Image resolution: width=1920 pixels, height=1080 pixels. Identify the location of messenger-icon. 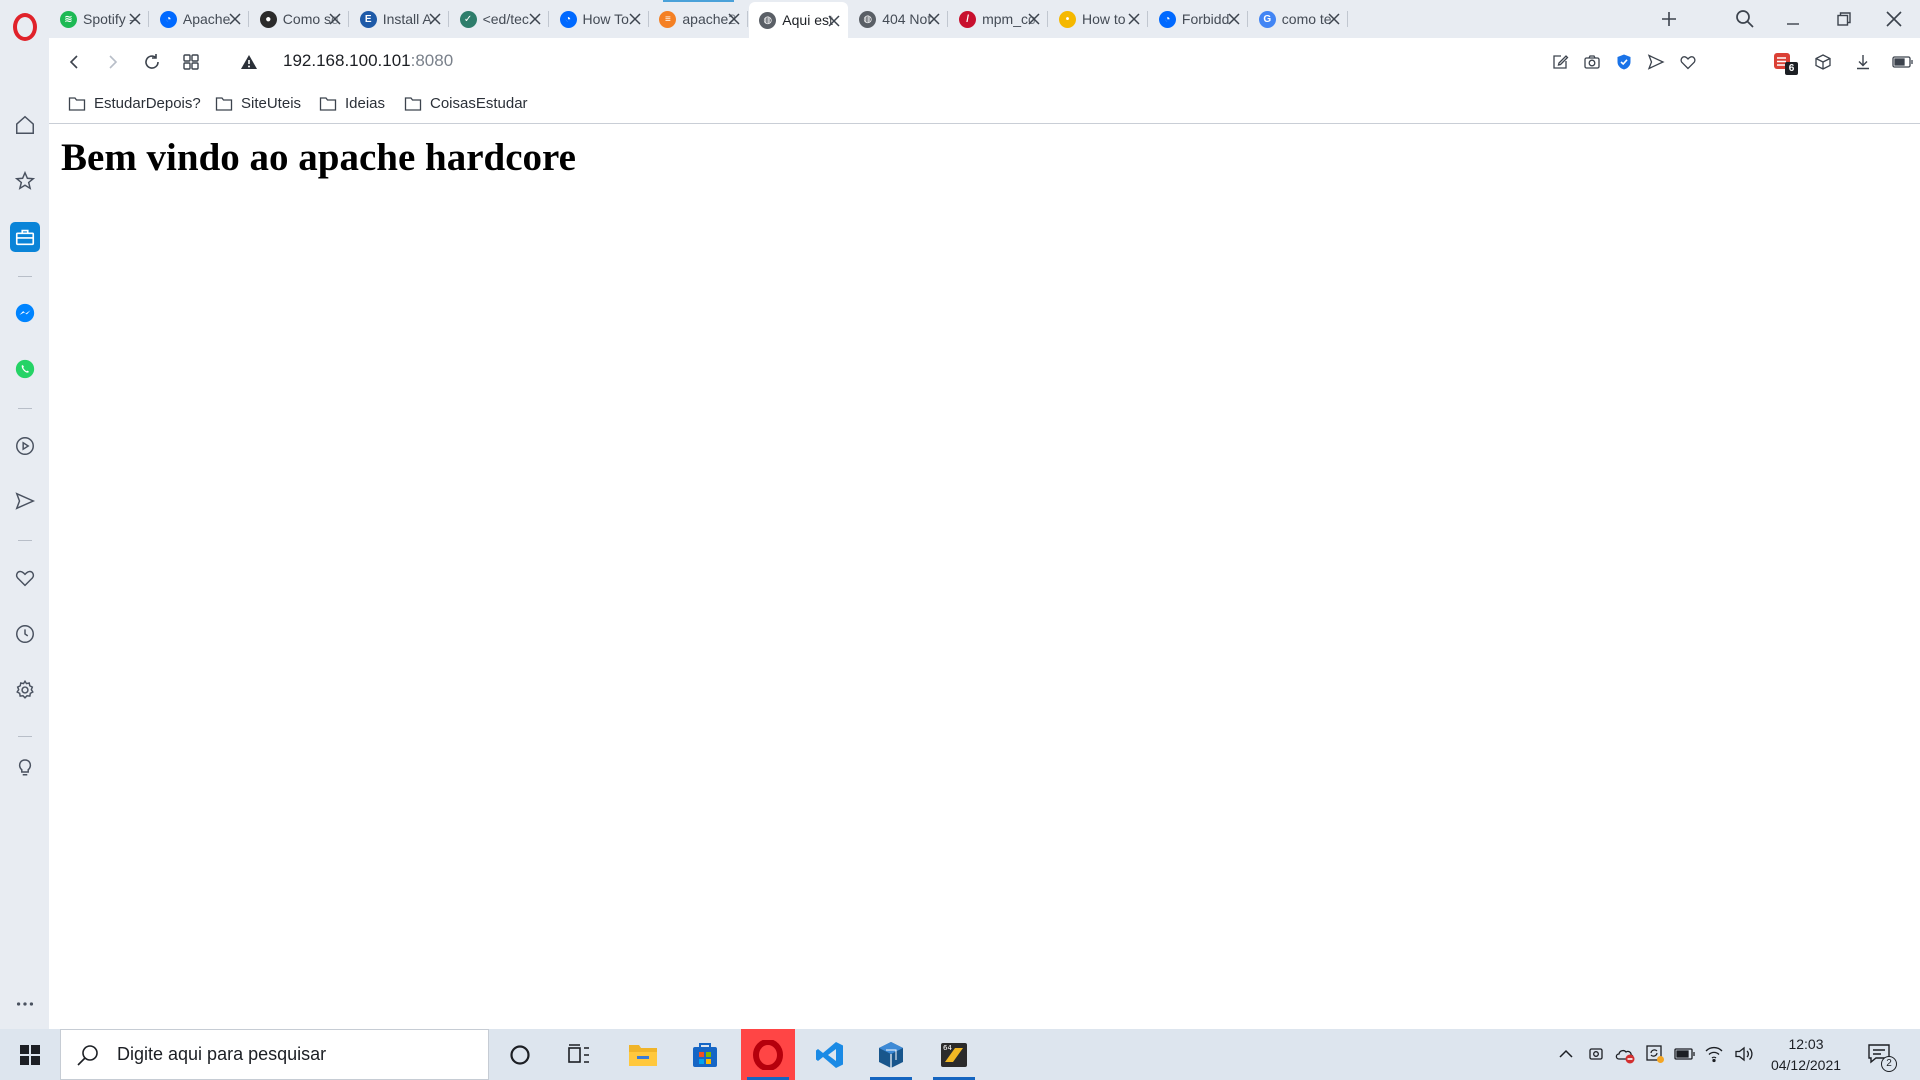
(25, 313).